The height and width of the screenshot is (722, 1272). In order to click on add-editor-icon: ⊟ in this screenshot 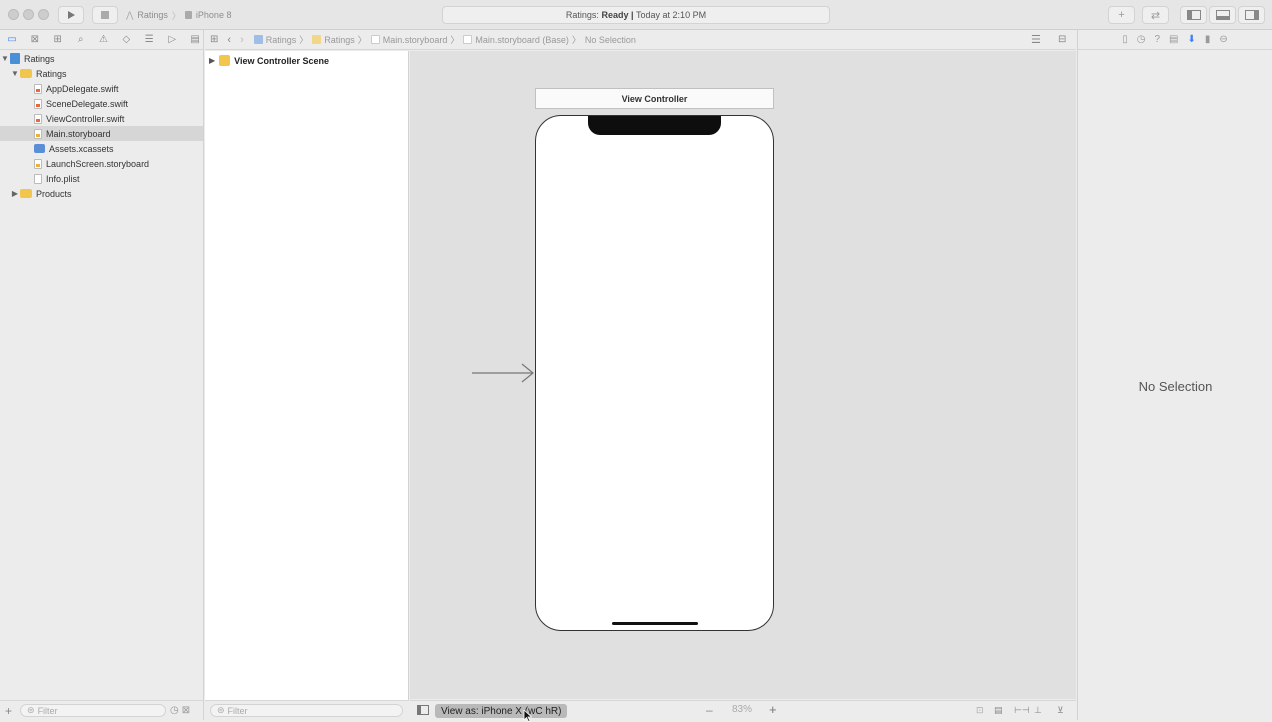, I will do `click(1062, 39)`.